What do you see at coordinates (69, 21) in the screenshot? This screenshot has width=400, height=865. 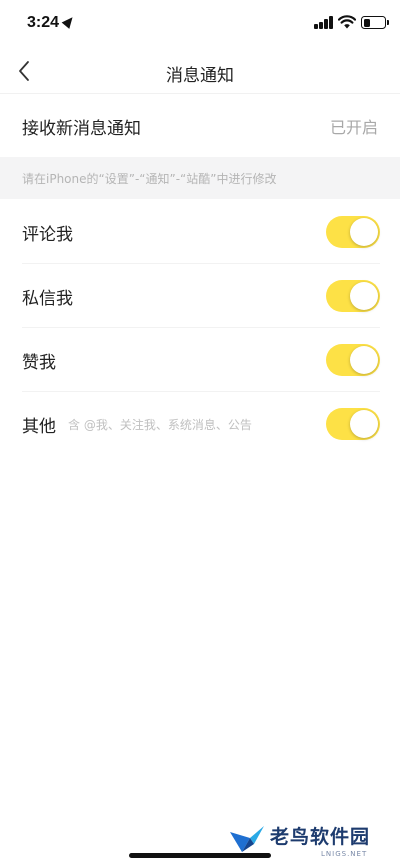 I see `location-arrow-icon` at bounding box center [69, 21].